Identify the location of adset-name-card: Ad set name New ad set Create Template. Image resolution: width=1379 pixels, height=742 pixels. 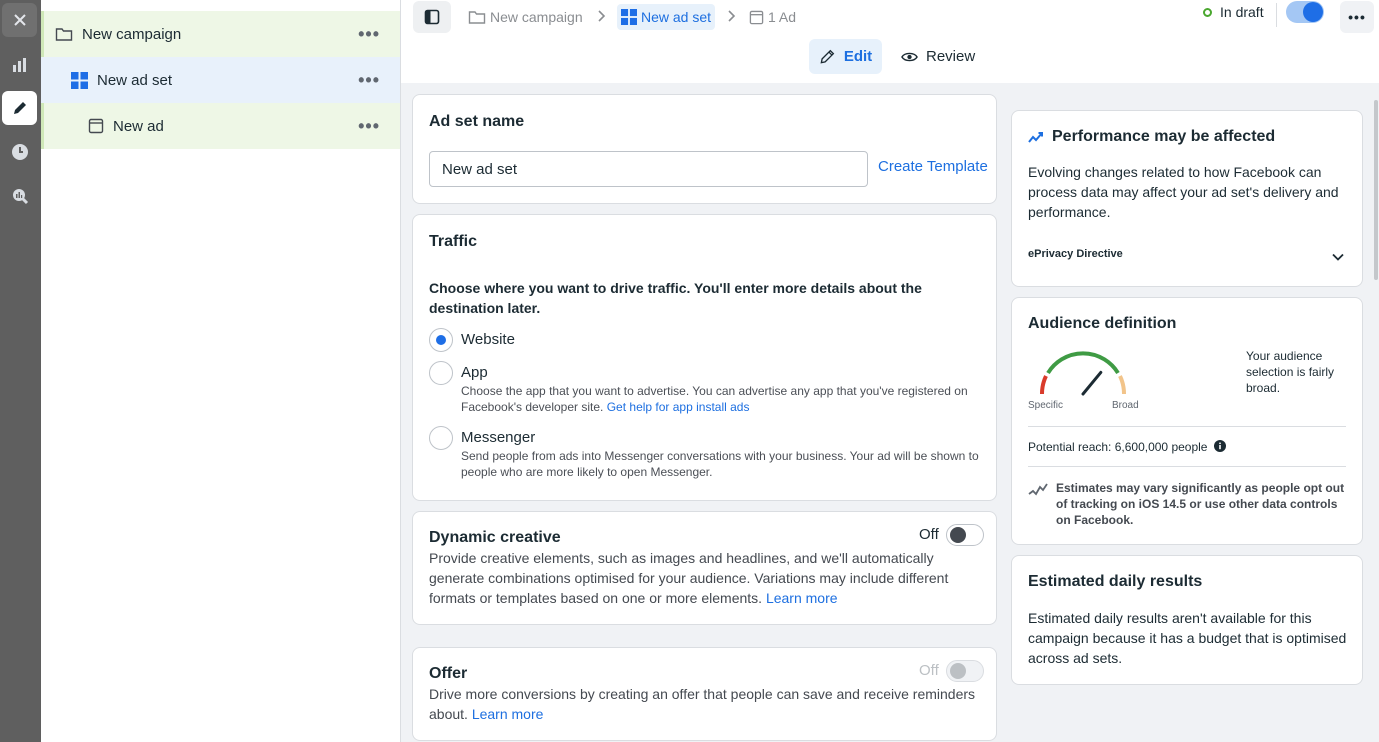
(704, 149).